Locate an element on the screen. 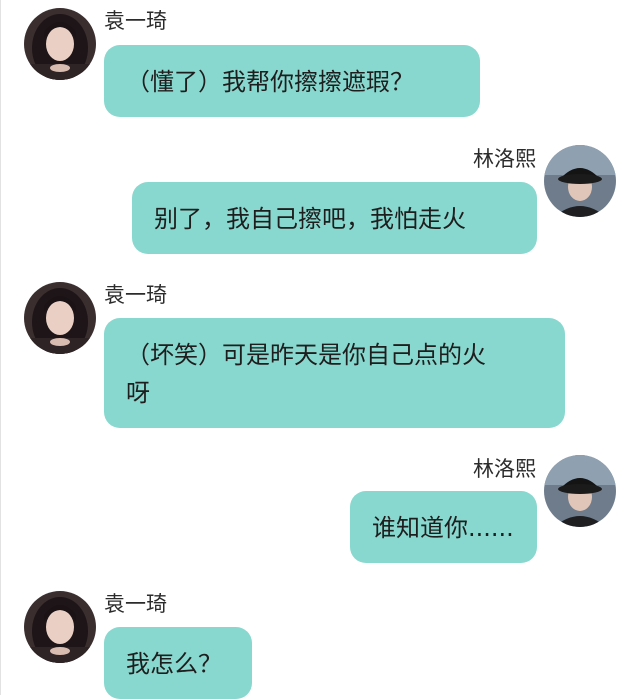  message-bubble: 别了，我自己擦吧，我怕走火 is located at coordinates (334, 218).